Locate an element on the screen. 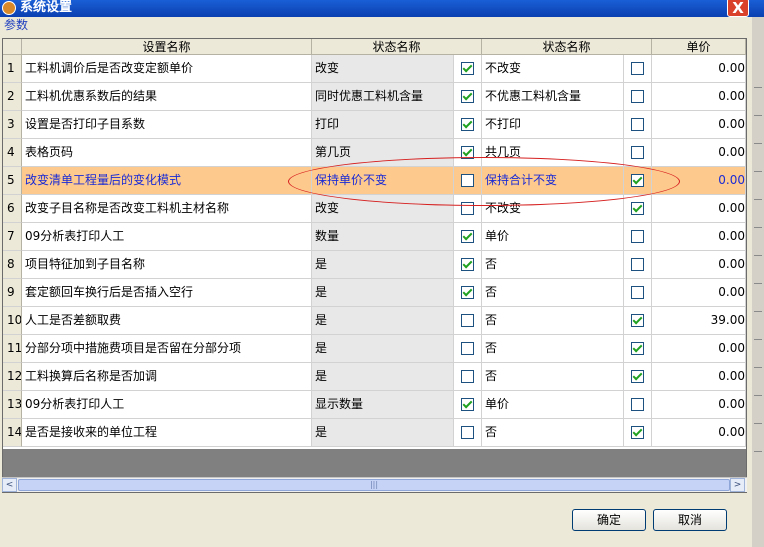 This screenshot has width=764, height=547. table-row: 9 套定额回车换行后是否插入空行是否 0.00 is located at coordinates (374, 293).